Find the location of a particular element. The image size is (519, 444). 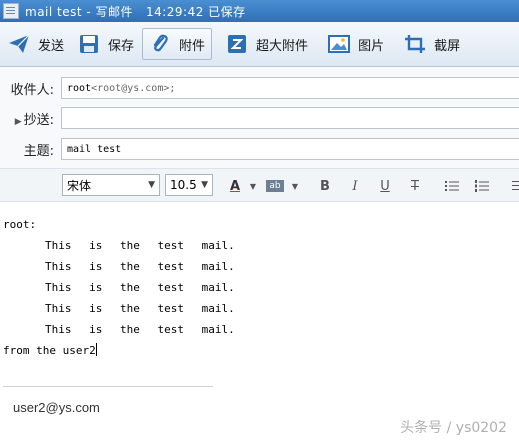

screenshot-label: 截屏 is located at coordinates (447, 46).